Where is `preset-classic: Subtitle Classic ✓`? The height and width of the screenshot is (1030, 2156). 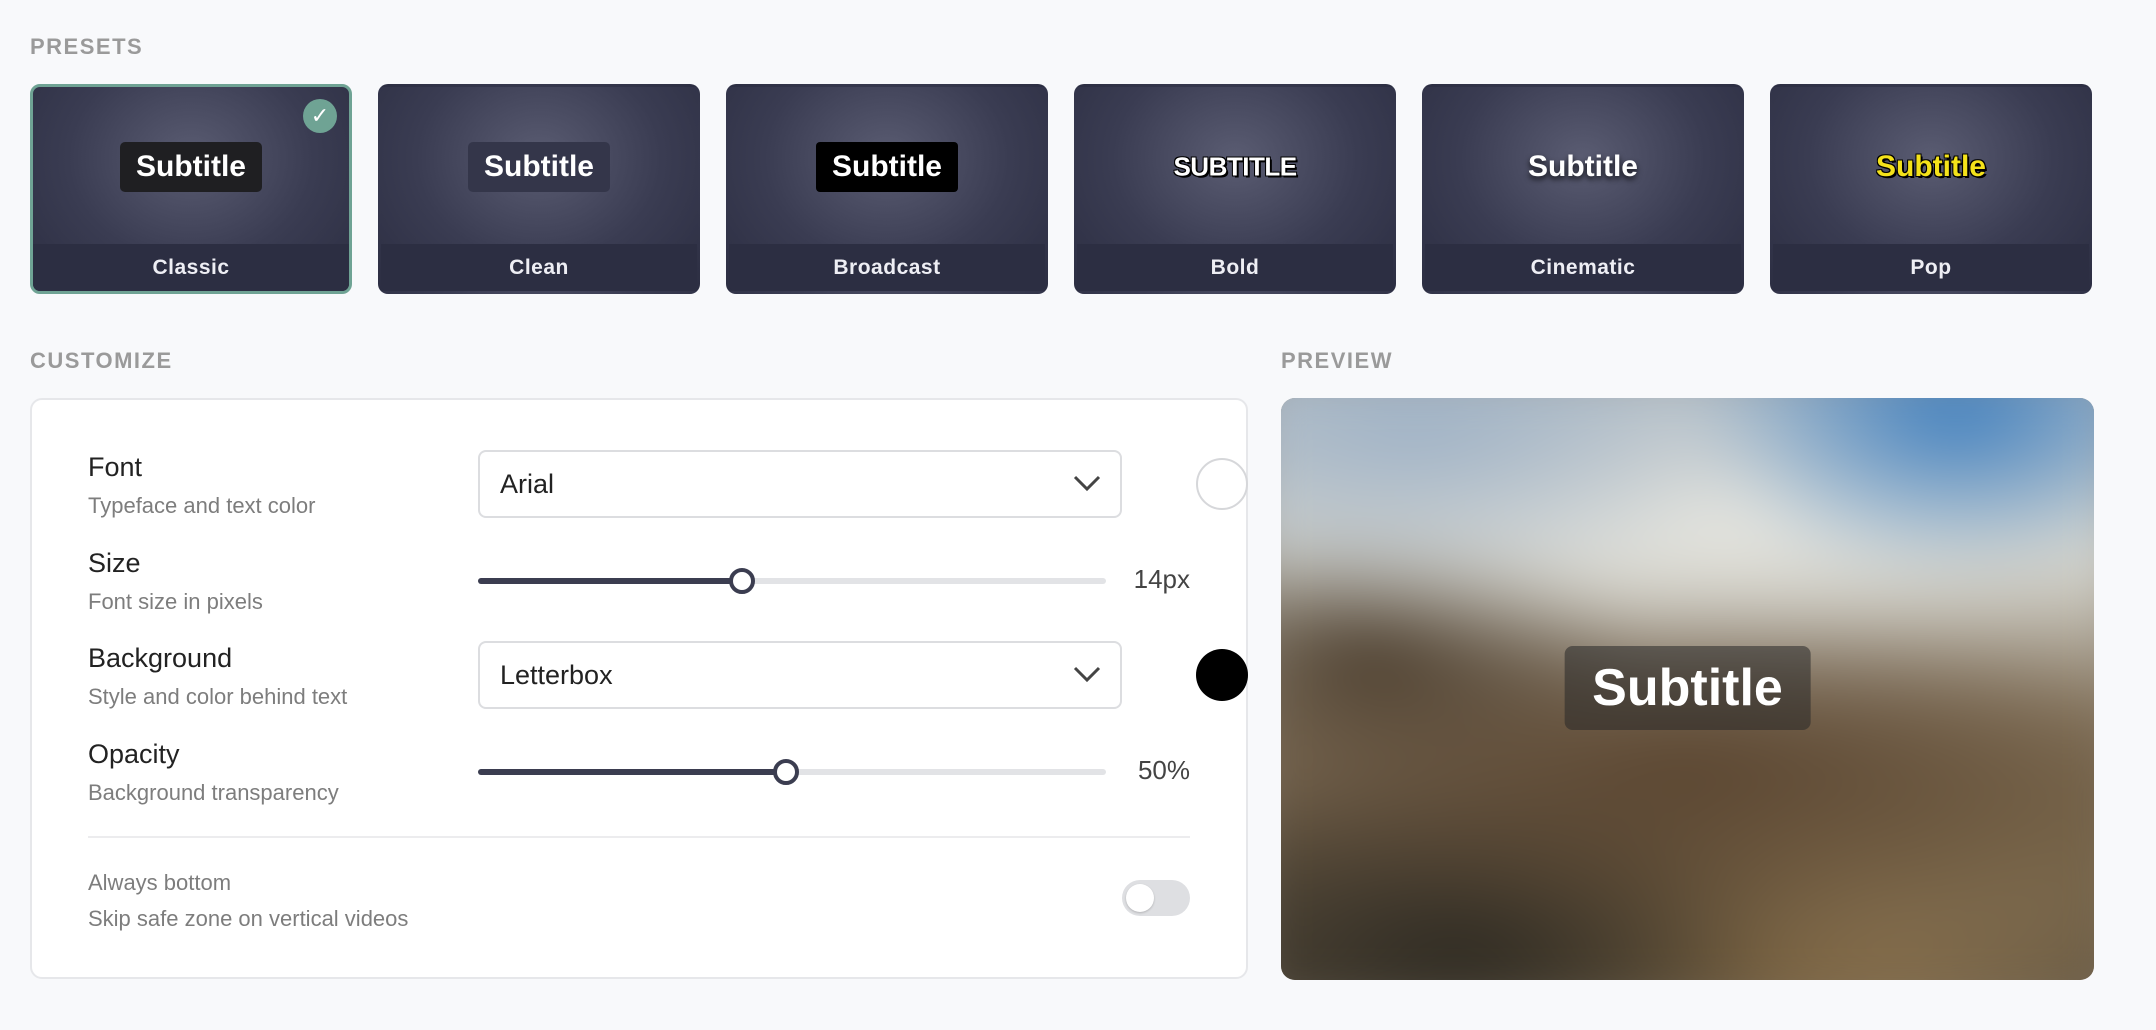 preset-classic: Subtitle Classic ✓ is located at coordinates (191, 189).